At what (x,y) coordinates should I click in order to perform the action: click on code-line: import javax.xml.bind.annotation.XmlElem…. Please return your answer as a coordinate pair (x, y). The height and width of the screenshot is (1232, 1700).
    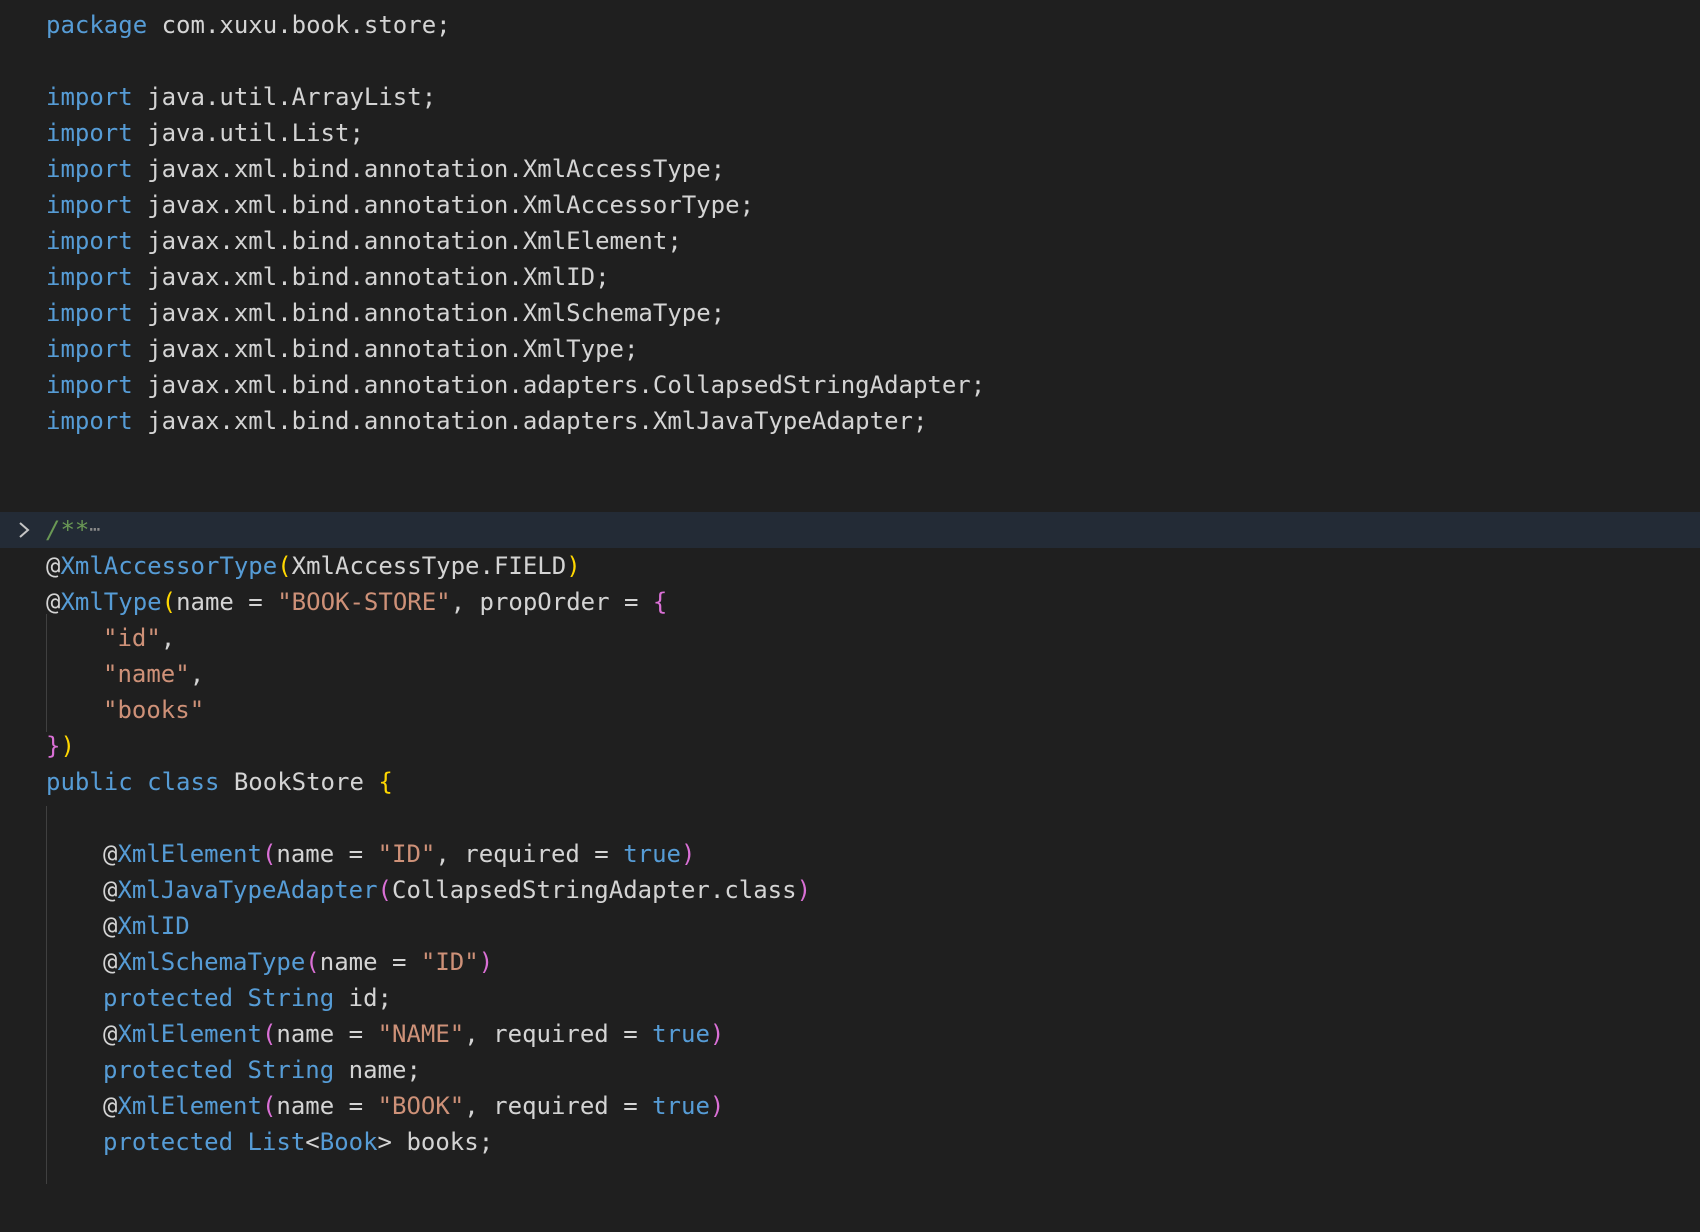
    Looking at the image, I should click on (850, 241).